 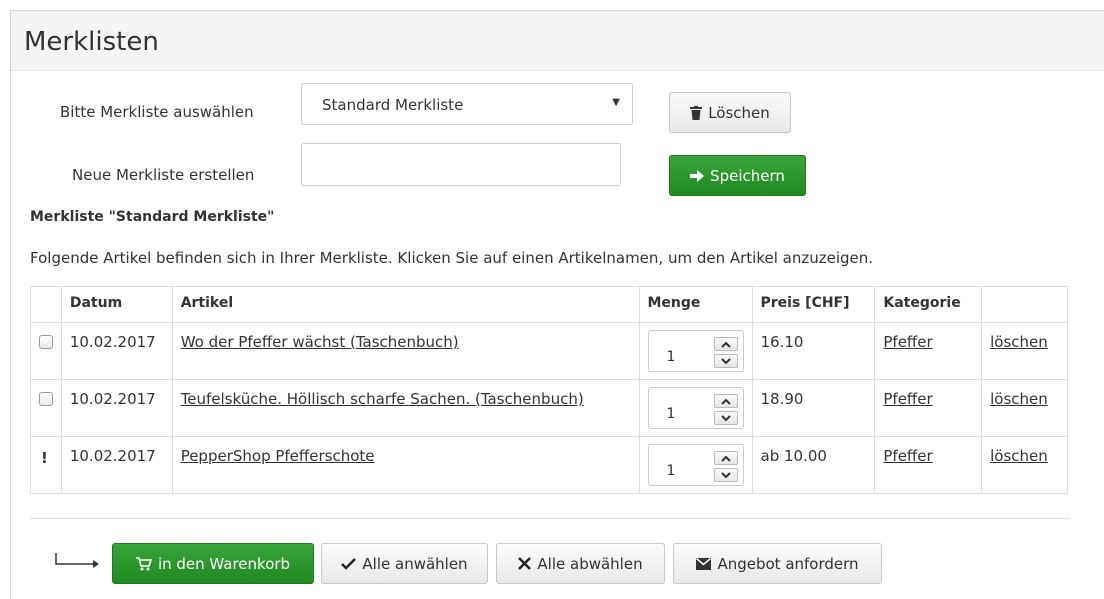 I want to click on select-all-label: Alle anwählen, so click(x=415, y=563).